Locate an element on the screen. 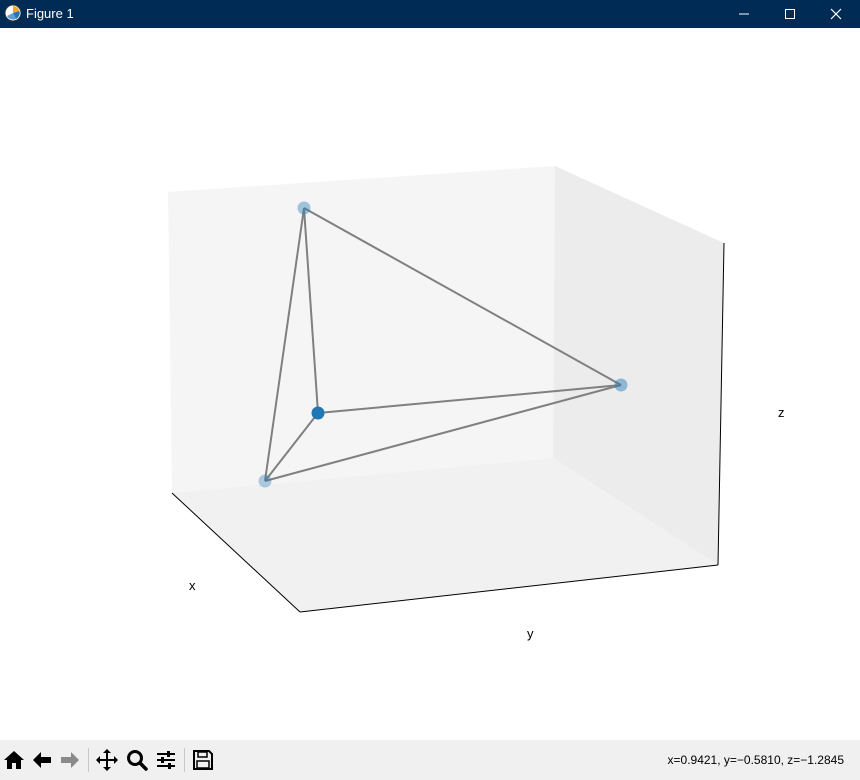 This screenshot has height=780, width=860. window-title: Figure 1 is located at coordinates (50, 13).